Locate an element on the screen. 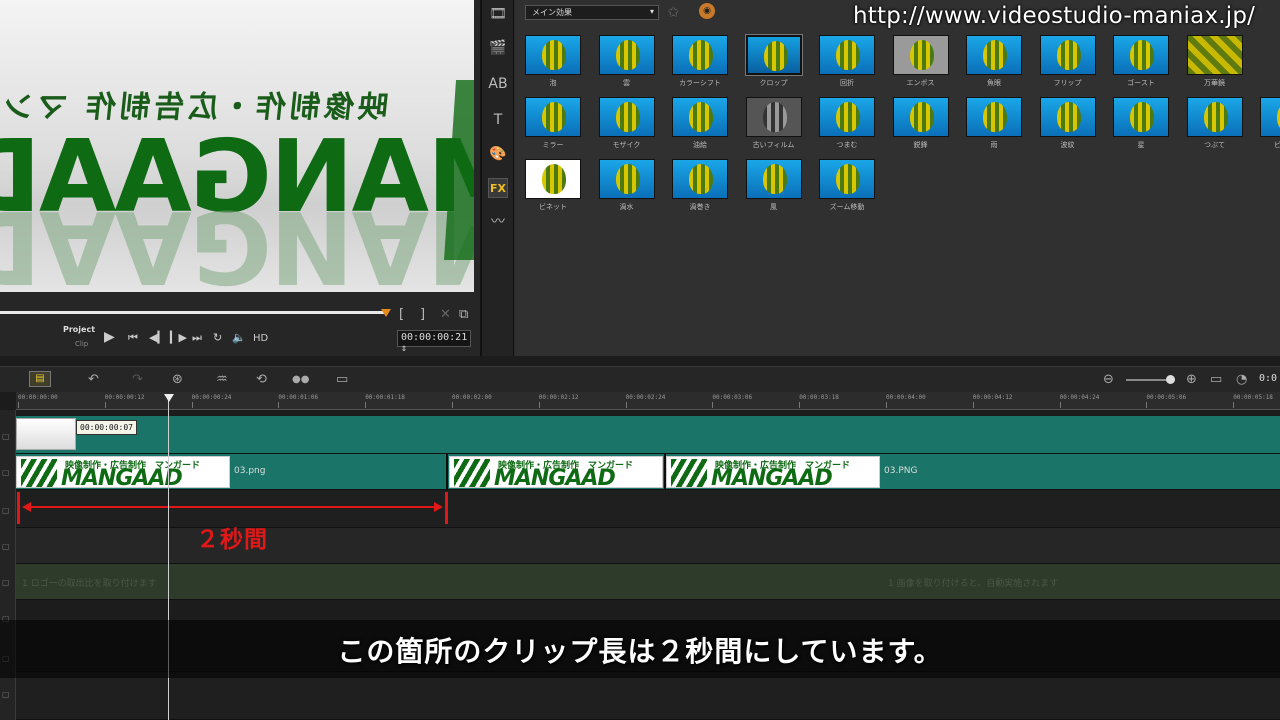 The image size is (1280, 720). effect-item: 油絵 is located at coordinates (700, 127).